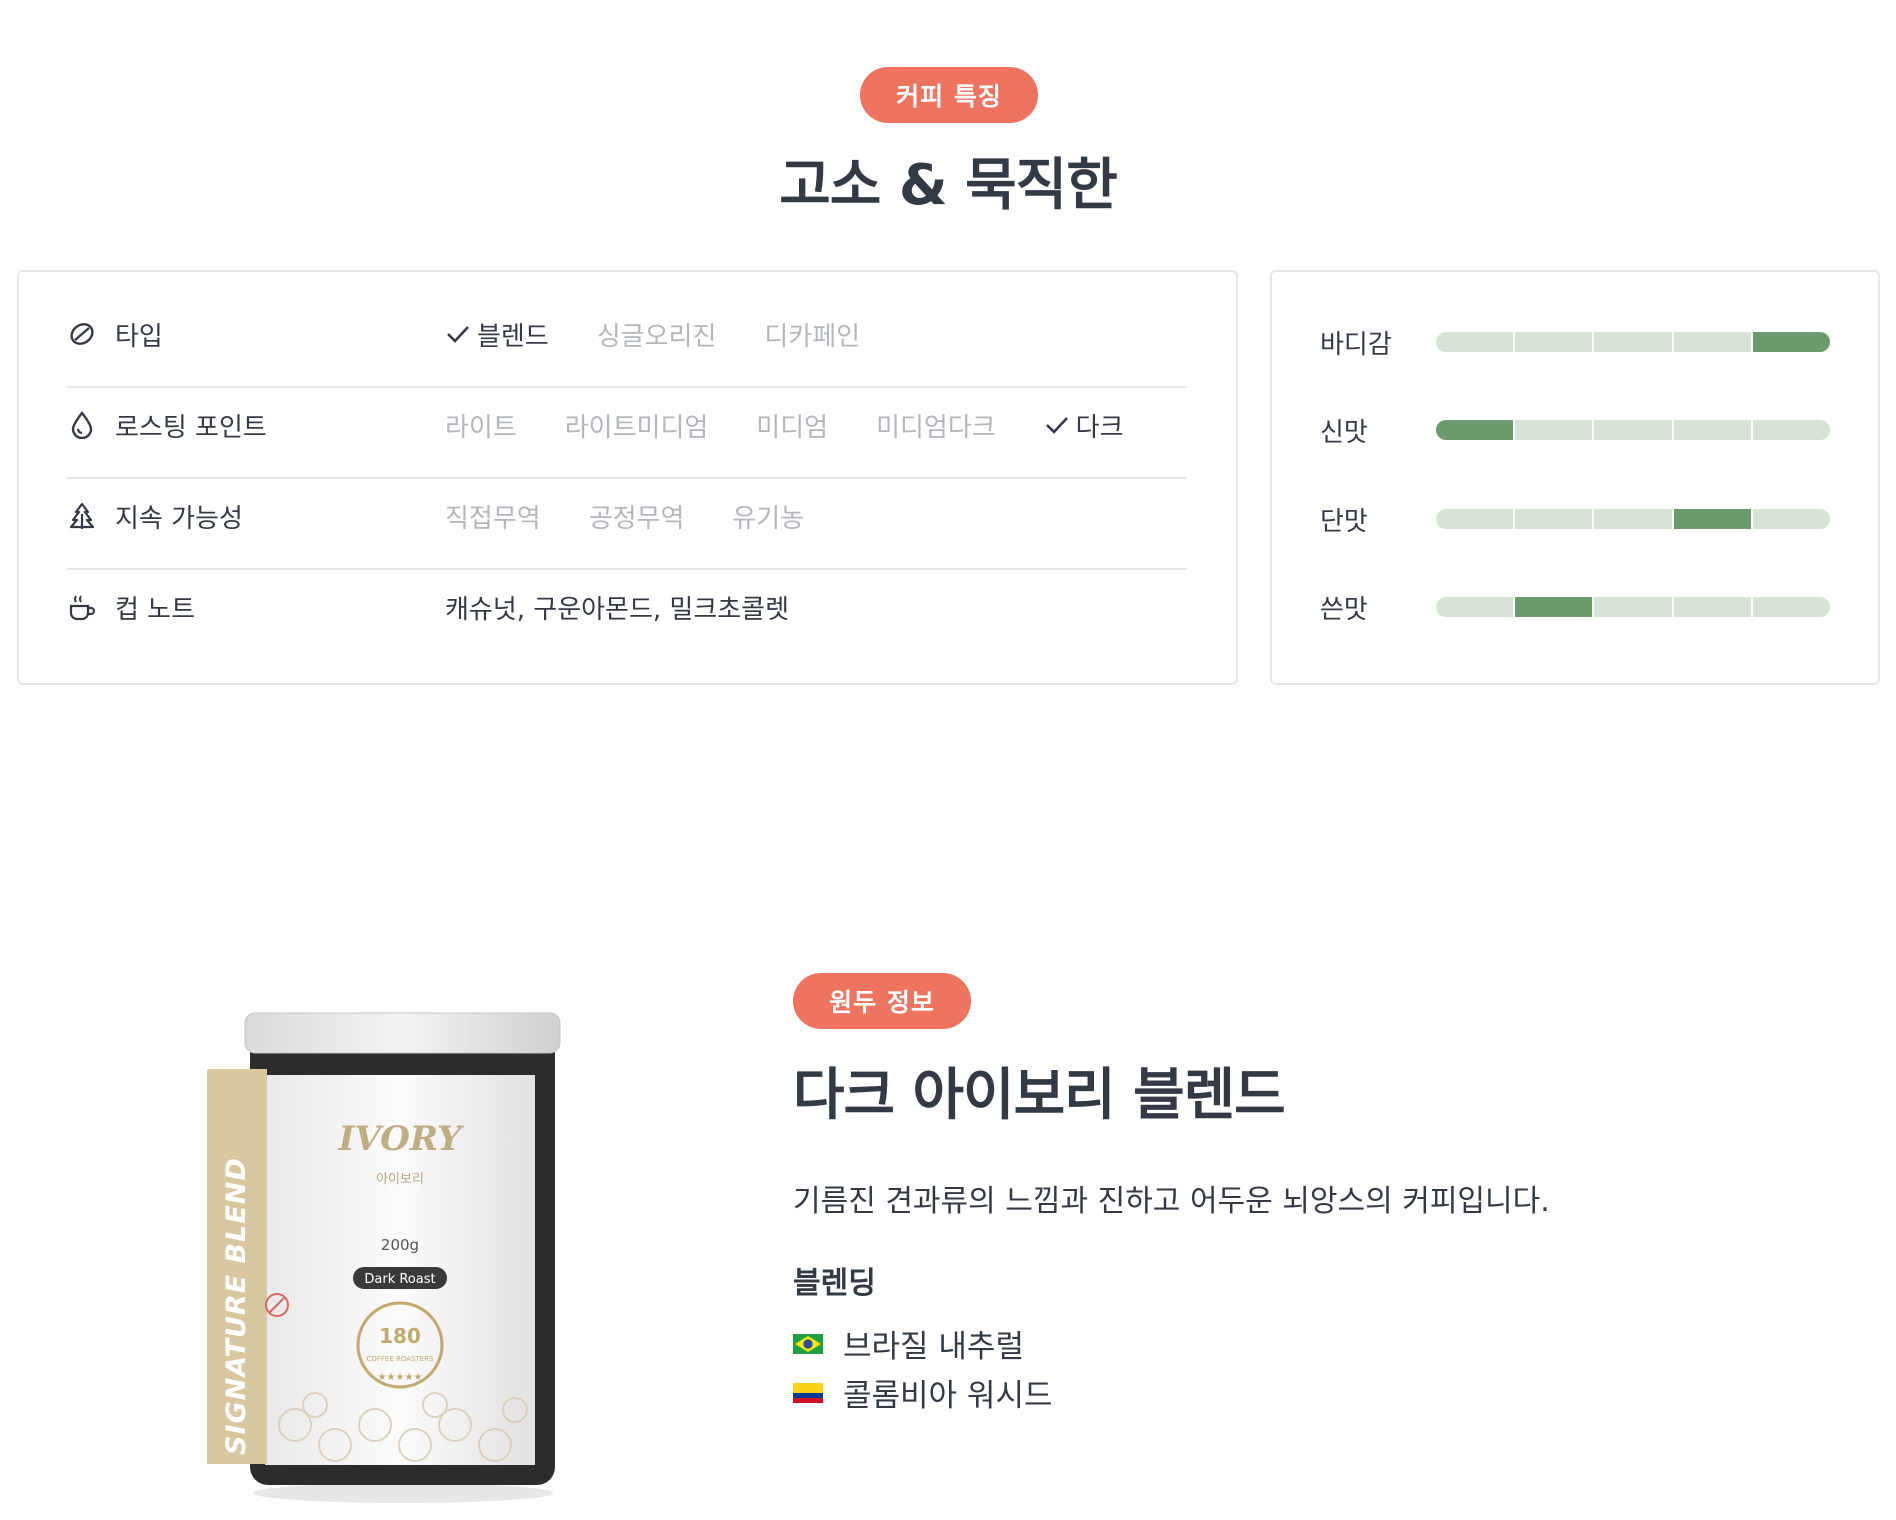  I want to click on taste-row-body: 바디감, so click(1580, 342).